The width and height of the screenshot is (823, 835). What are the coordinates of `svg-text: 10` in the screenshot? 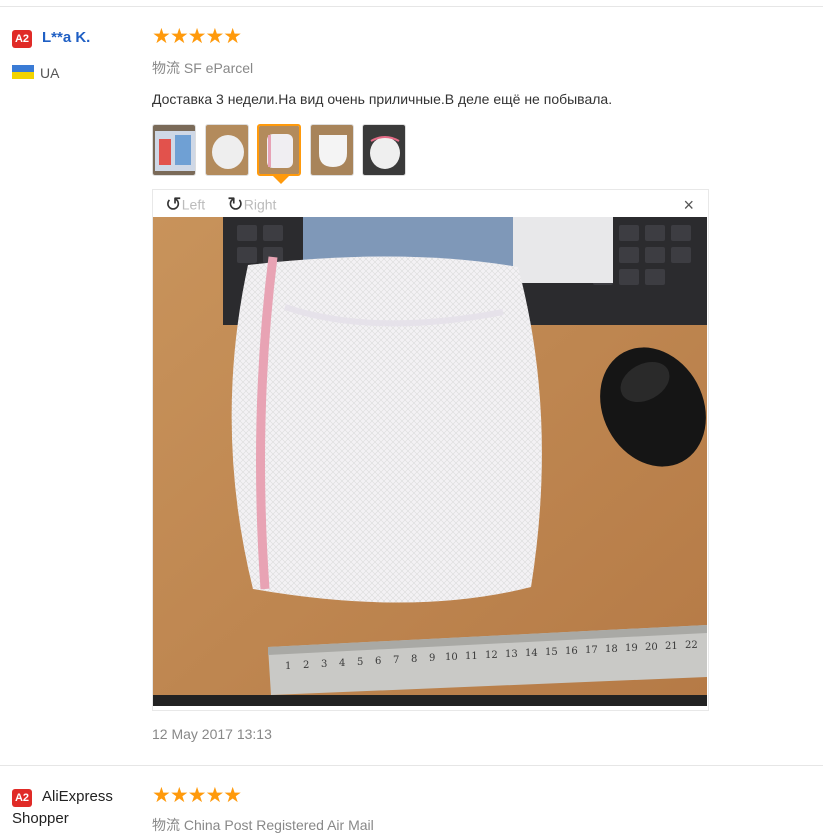 It's located at (451, 657).